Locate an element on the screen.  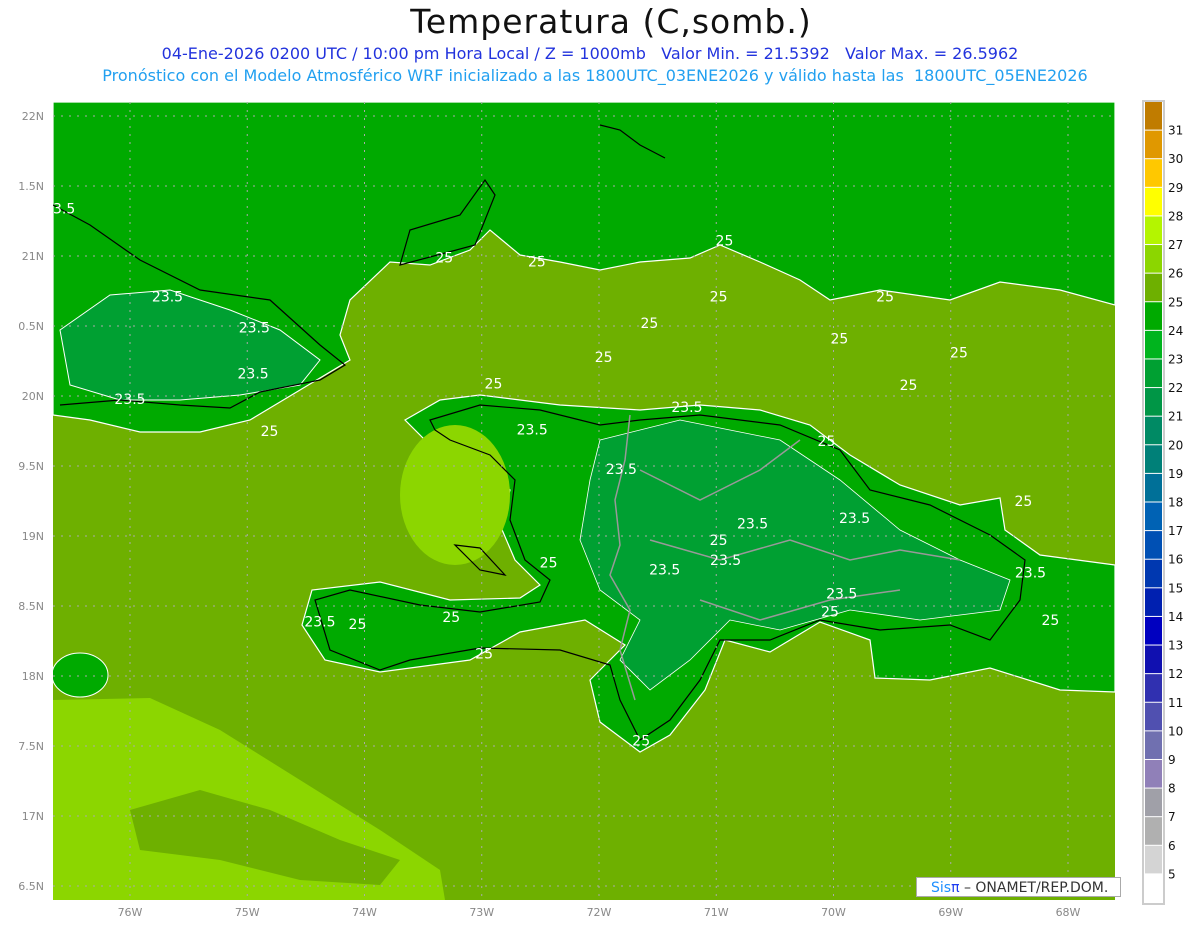
shade-26-27-gulf is located at coordinates (455, 495).